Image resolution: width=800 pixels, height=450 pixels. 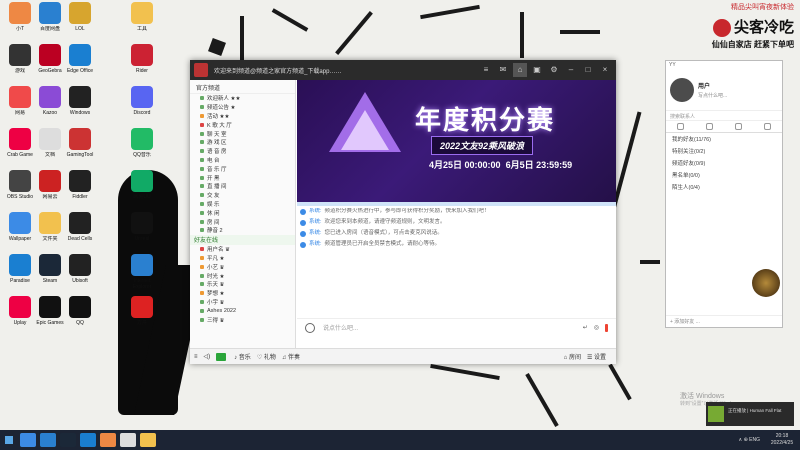 What do you see at coordinates (486, 70) in the screenshot?
I see `menu-icon: ≡` at bounding box center [486, 70].